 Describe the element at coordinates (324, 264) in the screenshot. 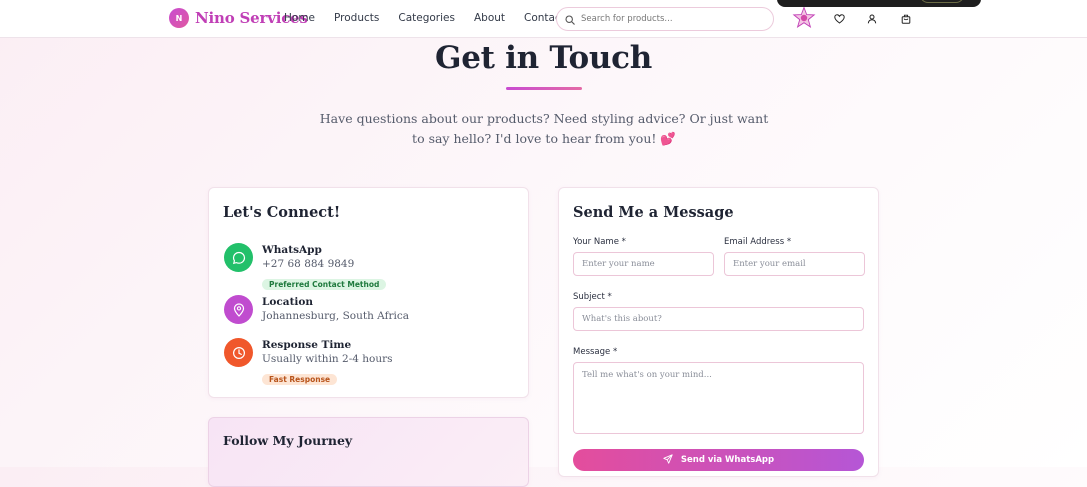

I see `whatsapp-number: +27 68 884 9849` at that location.